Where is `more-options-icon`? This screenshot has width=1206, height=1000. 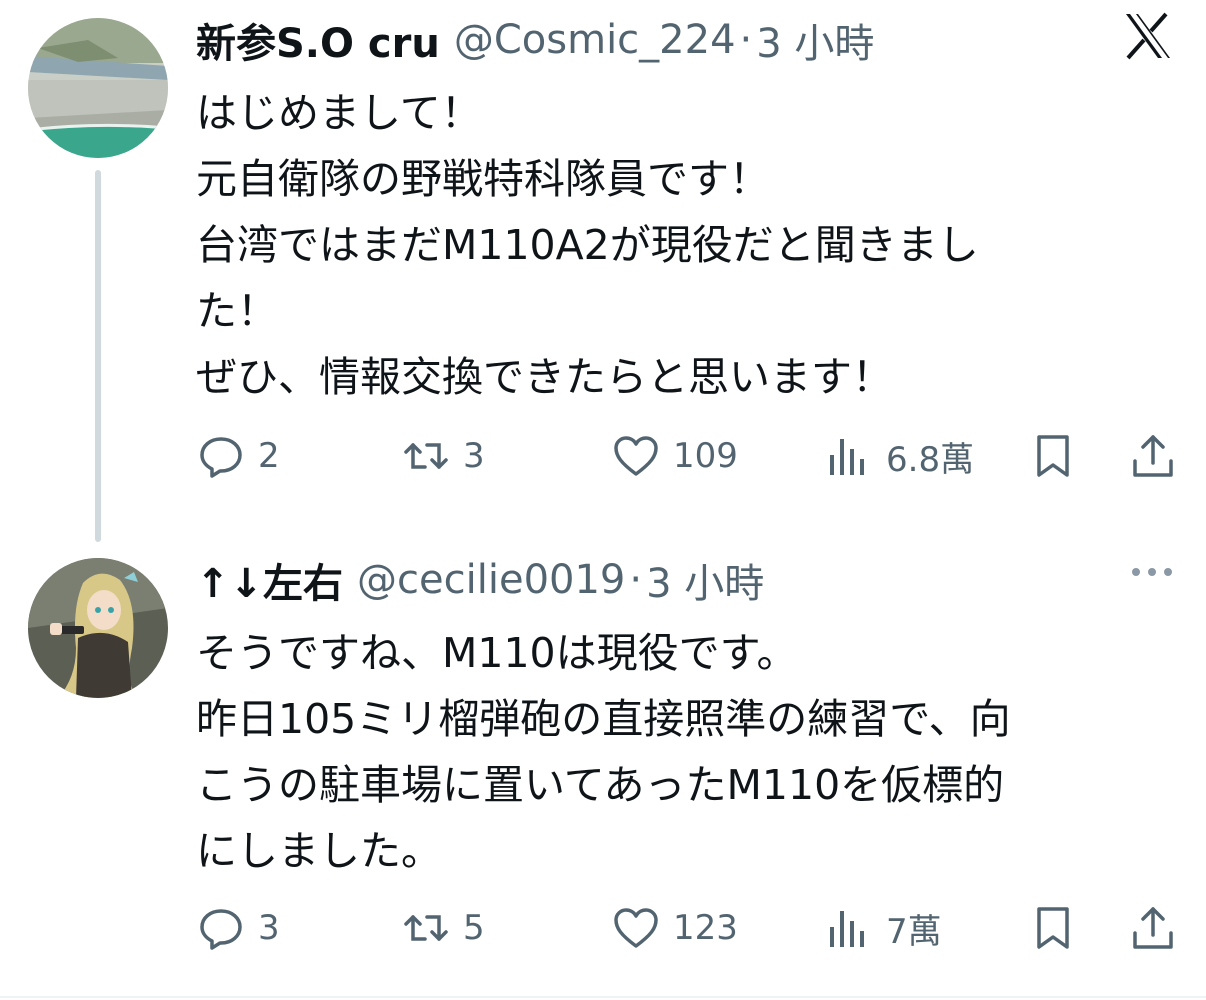 more-options-icon is located at coordinates (1152, 572).